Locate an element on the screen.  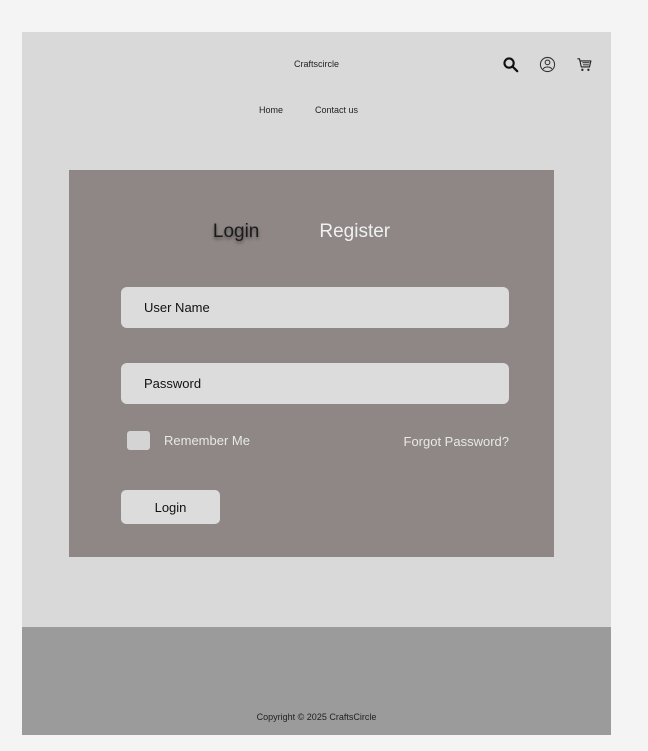
header-actions is located at coordinates (547, 64).